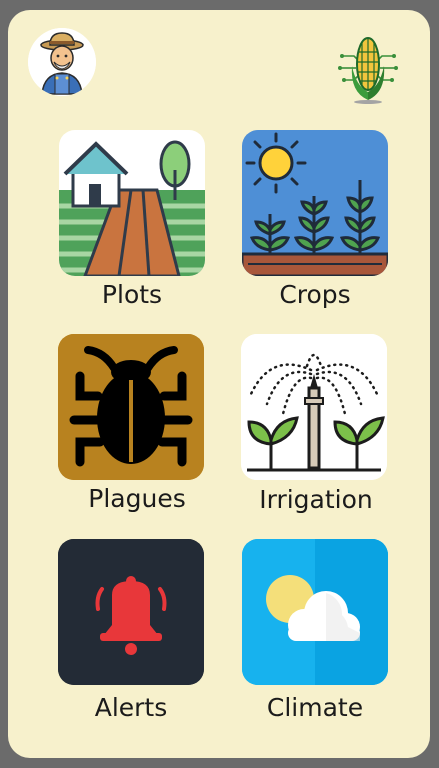 The width and height of the screenshot is (439, 768). What do you see at coordinates (315, 294) in the screenshot?
I see `crops-label: Crops` at bounding box center [315, 294].